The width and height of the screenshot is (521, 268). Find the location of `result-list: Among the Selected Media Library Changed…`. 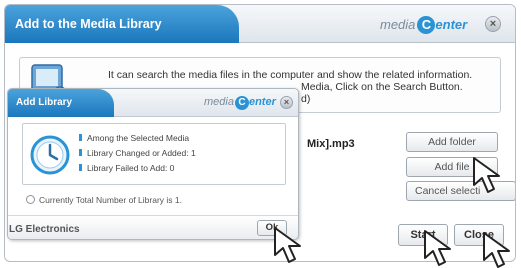

result-list: Among the Selected Media Library Changed… is located at coordinates (137, 153).